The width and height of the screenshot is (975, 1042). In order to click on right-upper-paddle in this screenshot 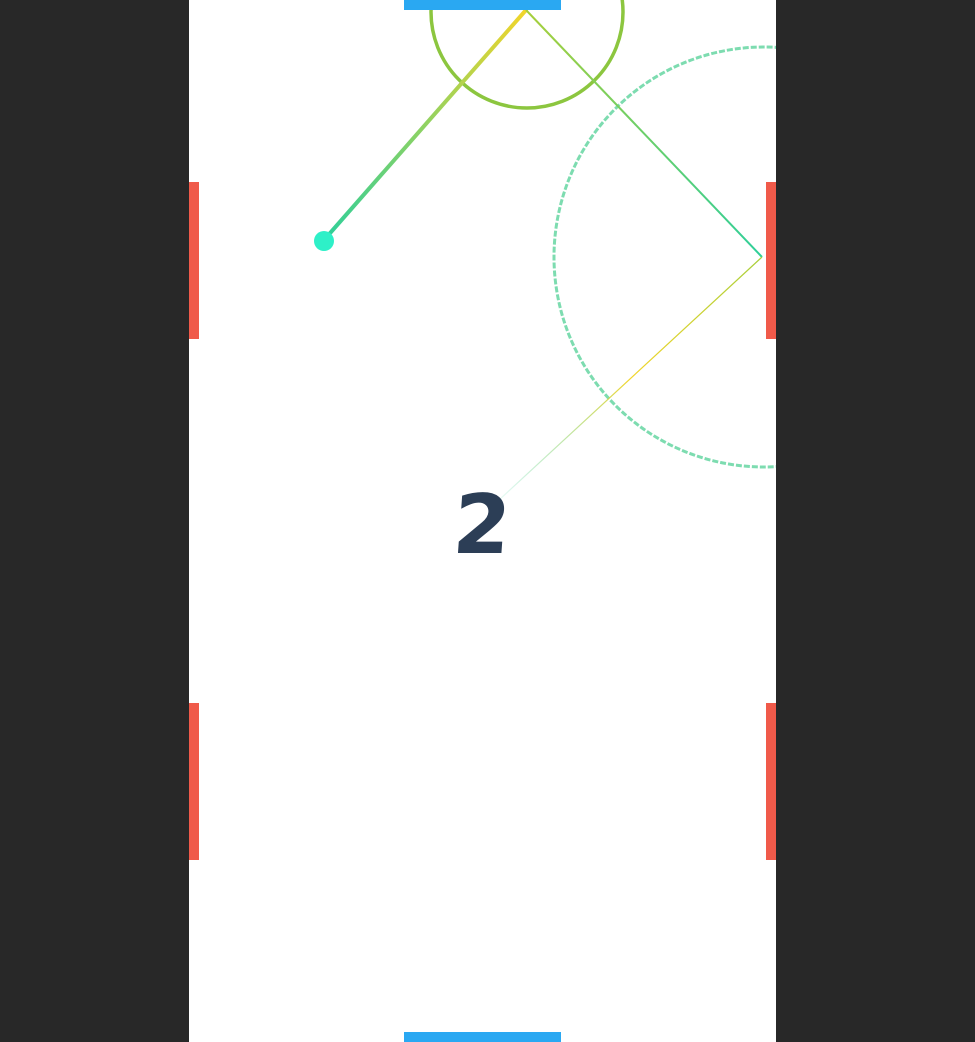, I will do `click(771, 260)`.